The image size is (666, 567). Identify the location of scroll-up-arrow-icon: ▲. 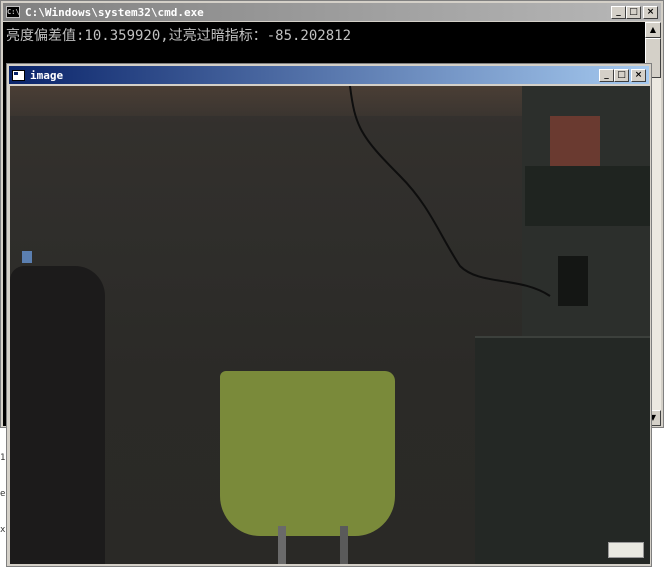
(653, 30).